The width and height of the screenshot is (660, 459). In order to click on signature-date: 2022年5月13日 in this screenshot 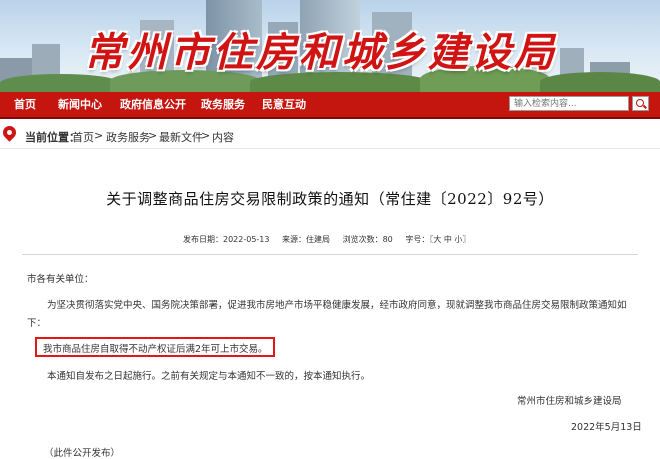, I will do `click(606, 427)`.